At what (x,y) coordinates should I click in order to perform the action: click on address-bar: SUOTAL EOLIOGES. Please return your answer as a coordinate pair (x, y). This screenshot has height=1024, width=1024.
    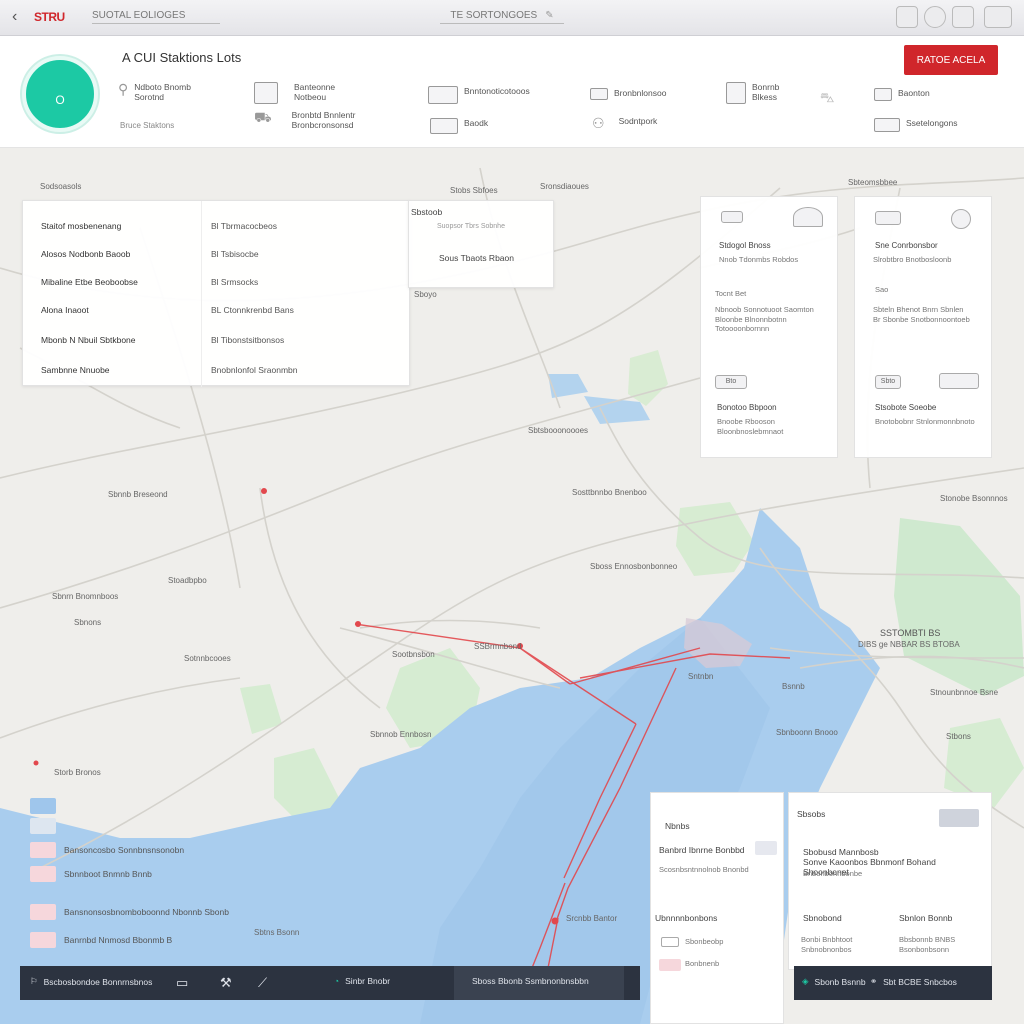
    Looking at the image, I should click on (156, 17).